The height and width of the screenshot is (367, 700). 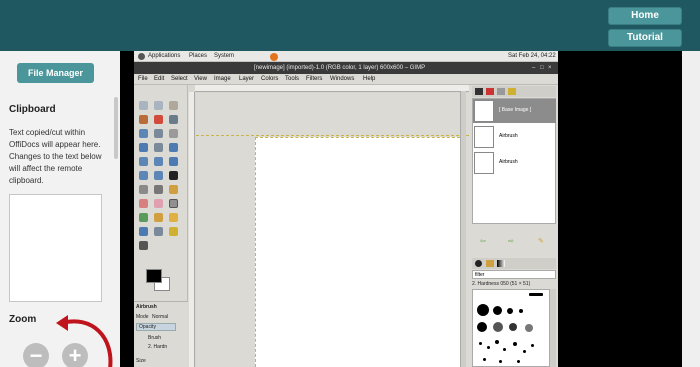 What do you see at coordinates (159, 79) in the screenshot?
I see `menu-edit: Edit` at bounding box center [159, 79].